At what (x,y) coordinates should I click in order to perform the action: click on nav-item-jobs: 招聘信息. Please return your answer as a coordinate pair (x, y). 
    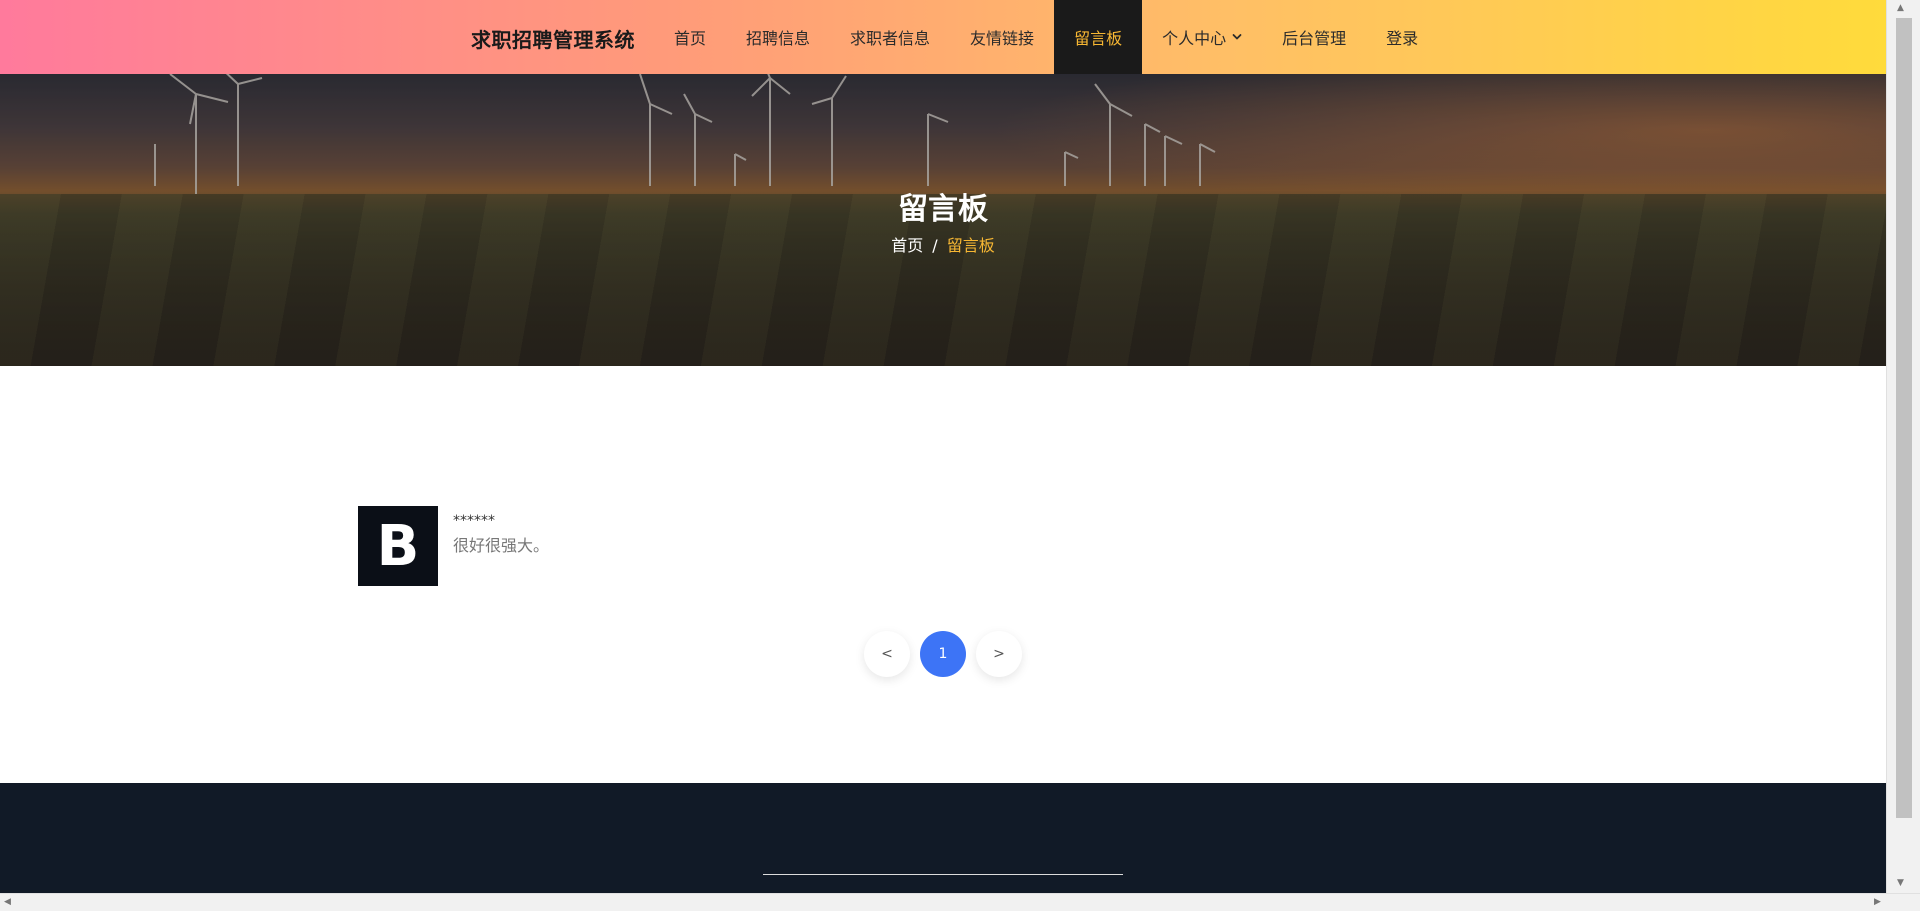
    Looking at the image, I should click on (778, 37).